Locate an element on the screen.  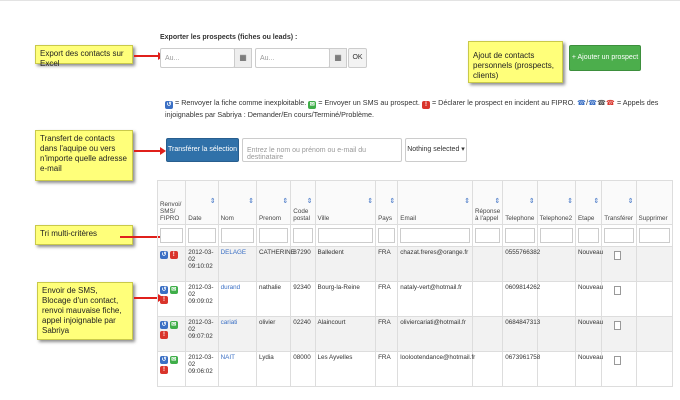
col-header: Supprimer is located at coordinates (654, 202).